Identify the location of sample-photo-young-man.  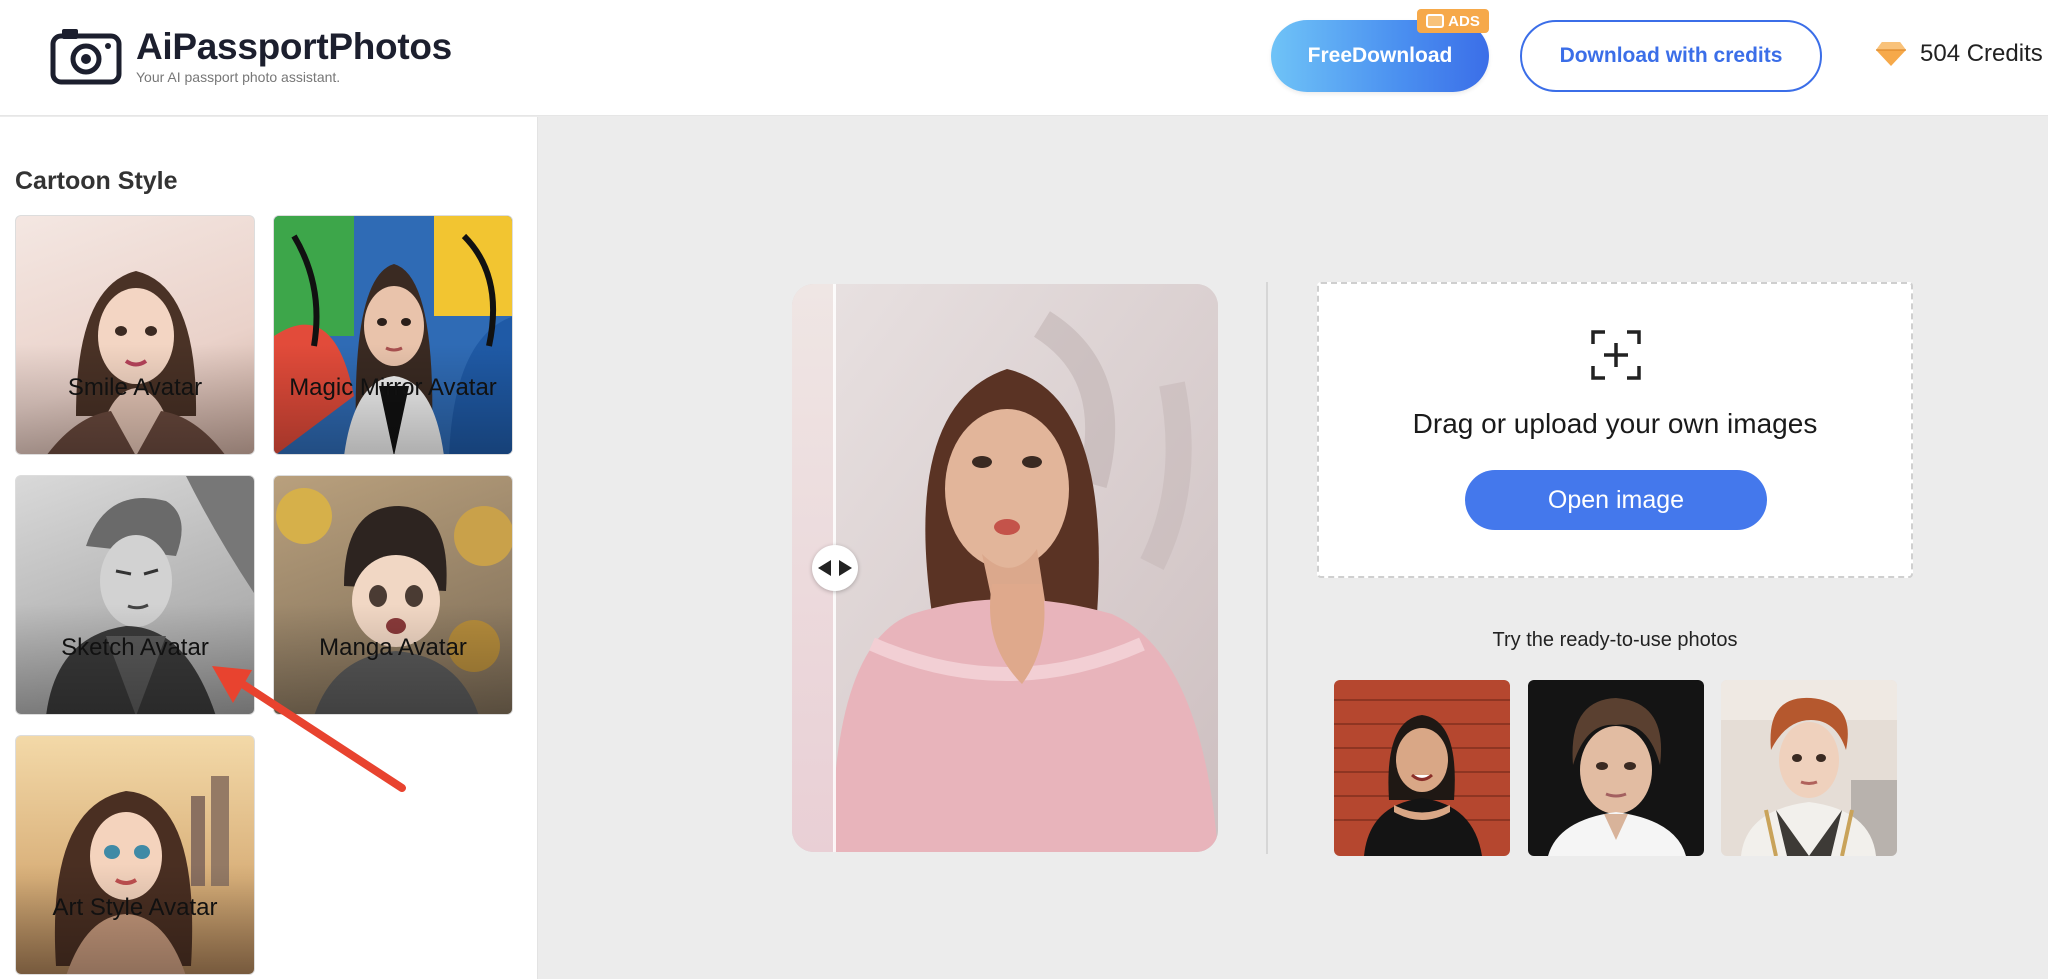
(1809, 768).